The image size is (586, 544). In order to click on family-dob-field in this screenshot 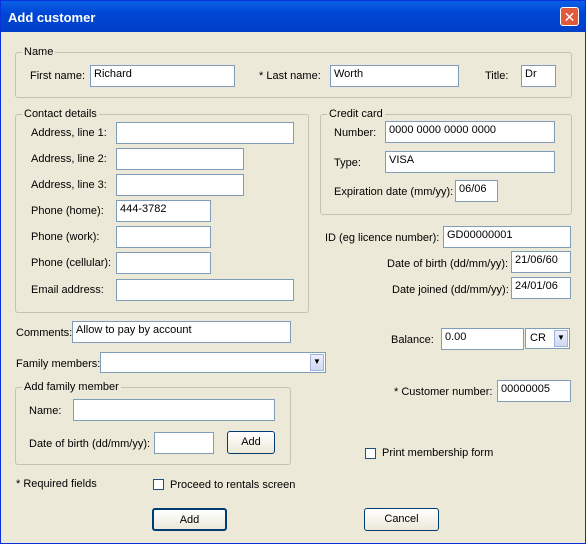, I will do `click(184, 443)`.